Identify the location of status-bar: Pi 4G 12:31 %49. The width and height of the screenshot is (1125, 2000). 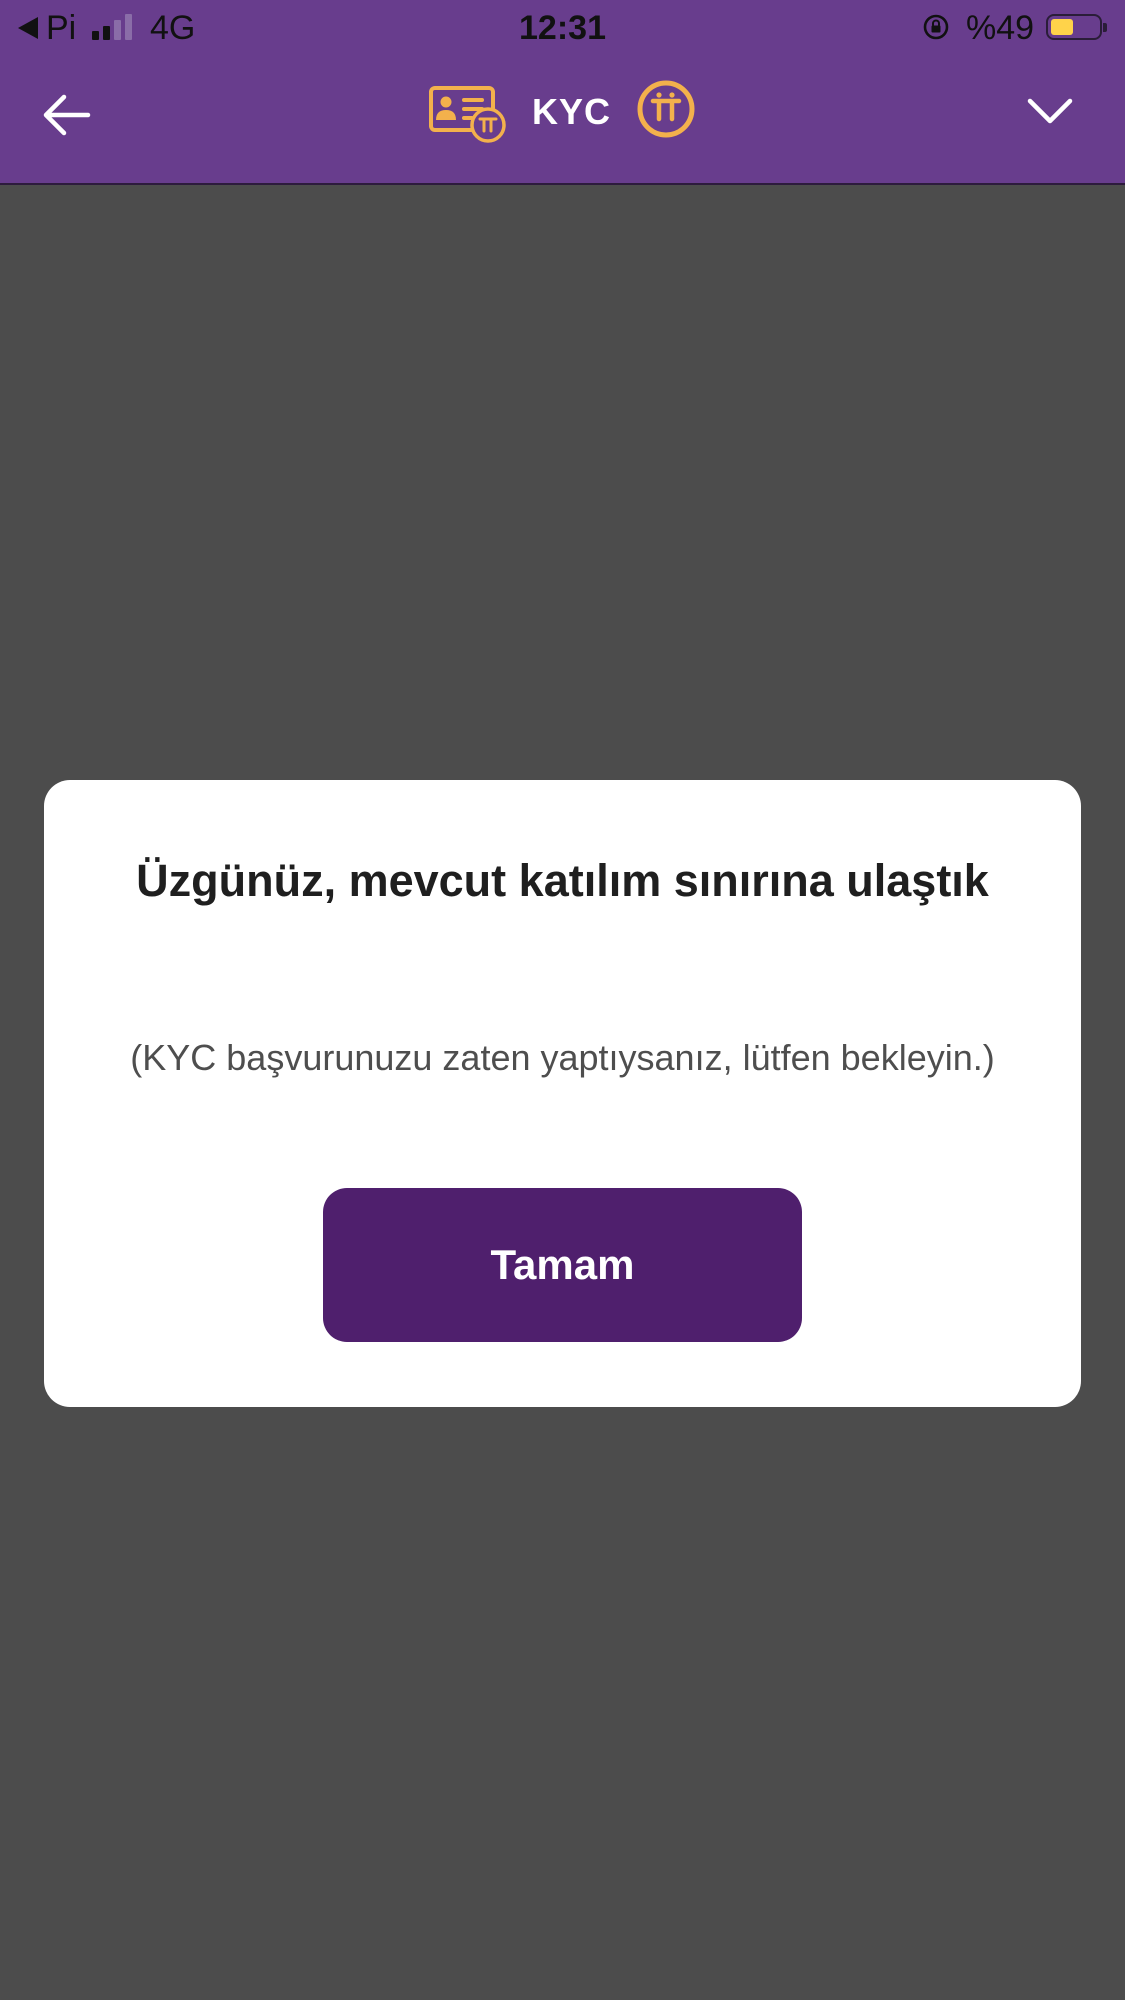
(562, 27).